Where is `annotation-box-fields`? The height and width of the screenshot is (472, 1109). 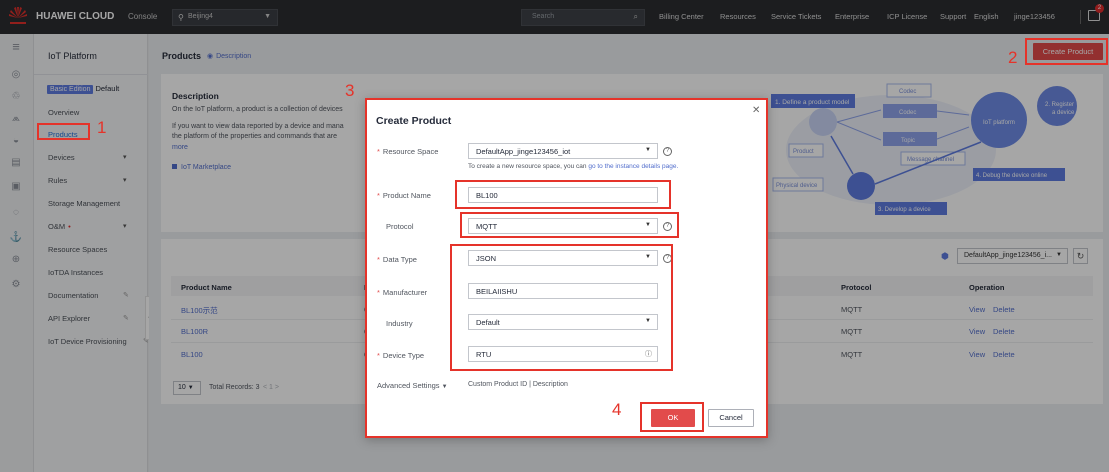
annotation-box-fields is located at coordinates (561, 307).